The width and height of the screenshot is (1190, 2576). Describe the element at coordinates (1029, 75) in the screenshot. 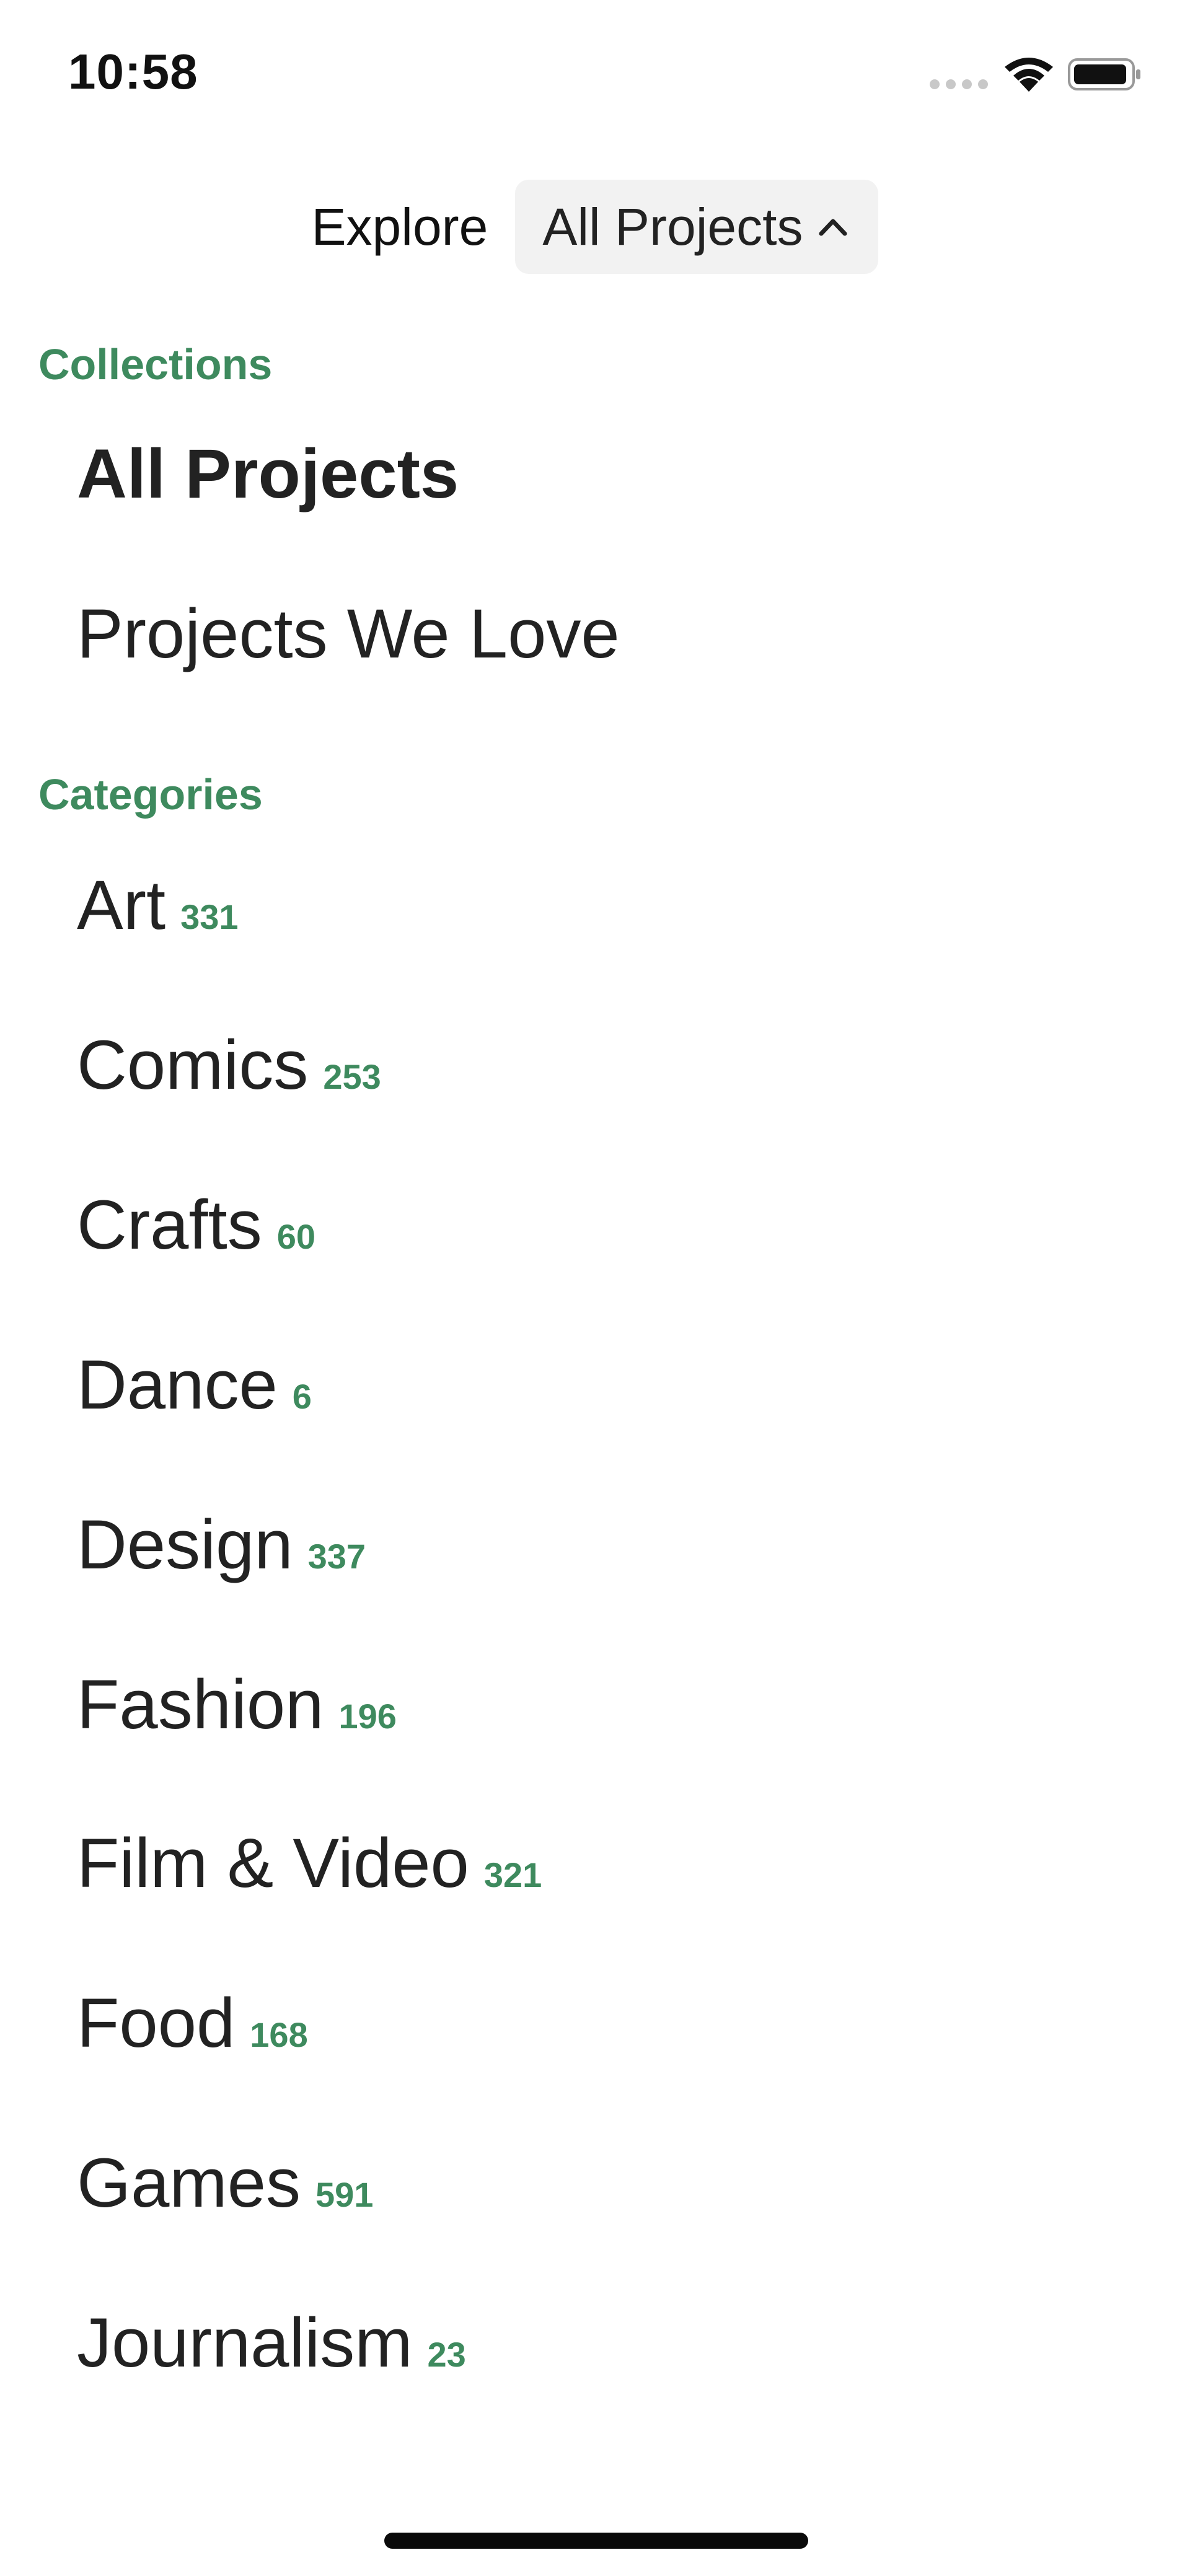

I see `wifi-icon` at that location.